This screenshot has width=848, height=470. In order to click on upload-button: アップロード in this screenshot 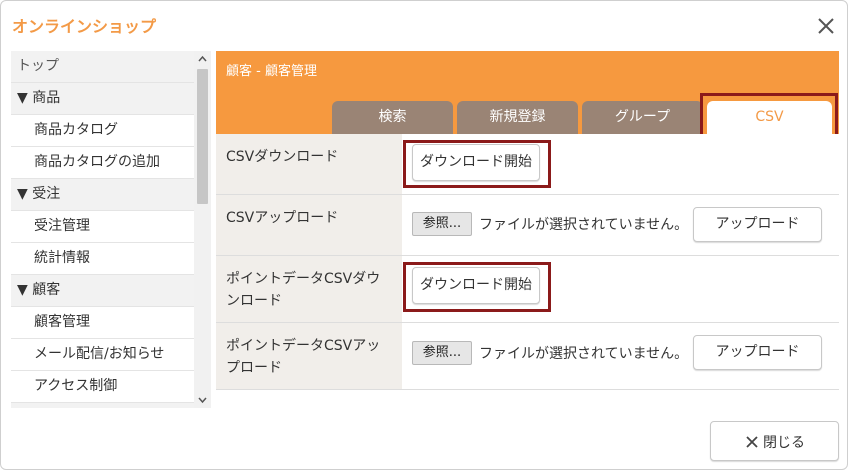, I will do `click(757, 224)`.